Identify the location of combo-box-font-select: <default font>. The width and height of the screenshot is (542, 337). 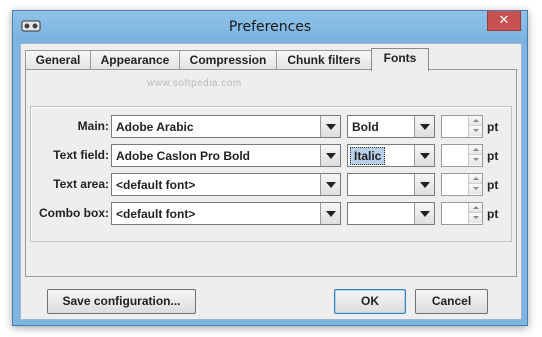
(226, 213).